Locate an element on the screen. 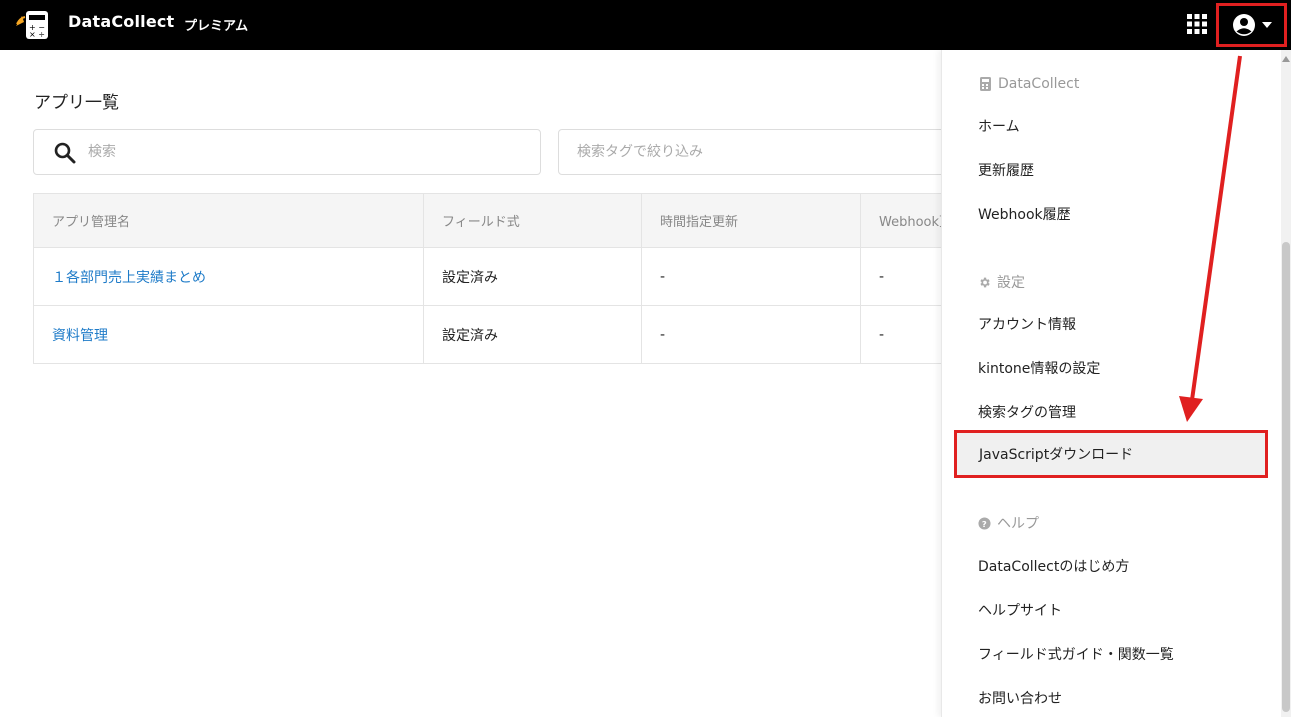 The width and height of the screenshot is (1291, 717). search-input is located at coordinates (308, 152).